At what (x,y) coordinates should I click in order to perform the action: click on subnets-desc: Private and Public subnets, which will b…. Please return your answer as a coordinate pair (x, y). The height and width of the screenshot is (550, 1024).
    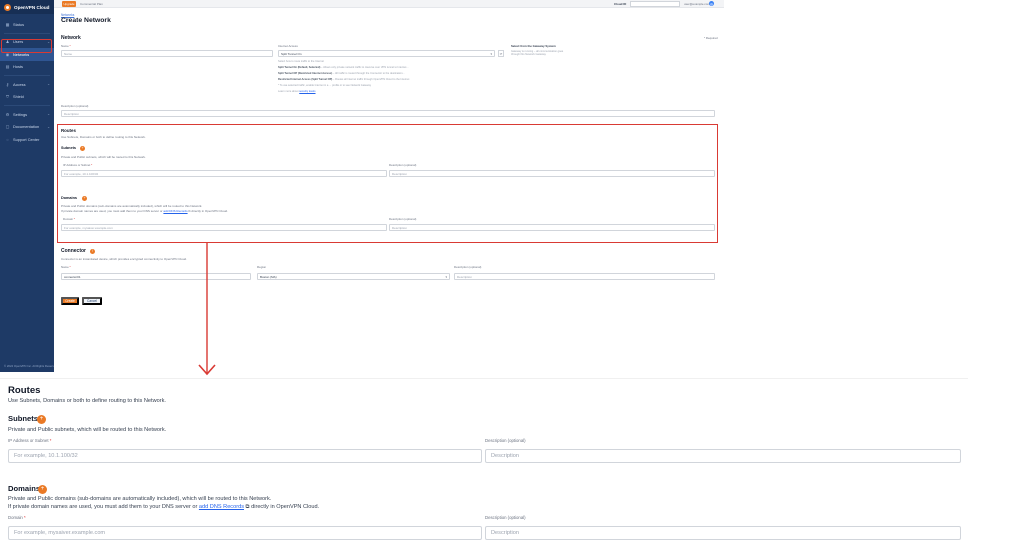
    Looking at the image, I should click on (103, 157).